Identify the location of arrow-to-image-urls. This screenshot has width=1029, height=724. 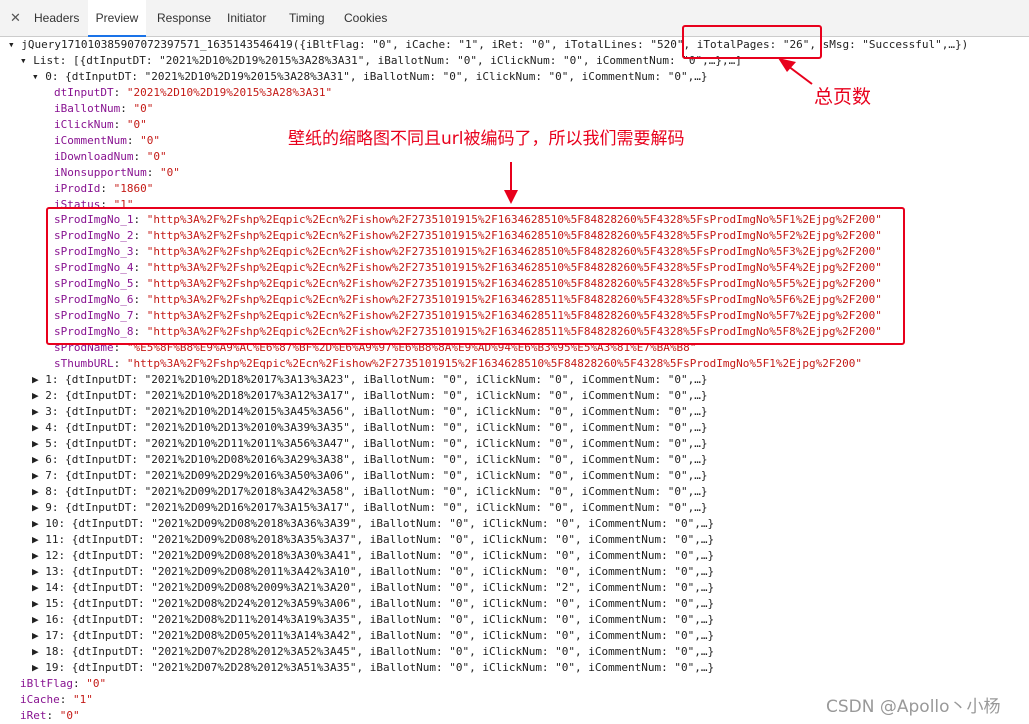
(511, 183).